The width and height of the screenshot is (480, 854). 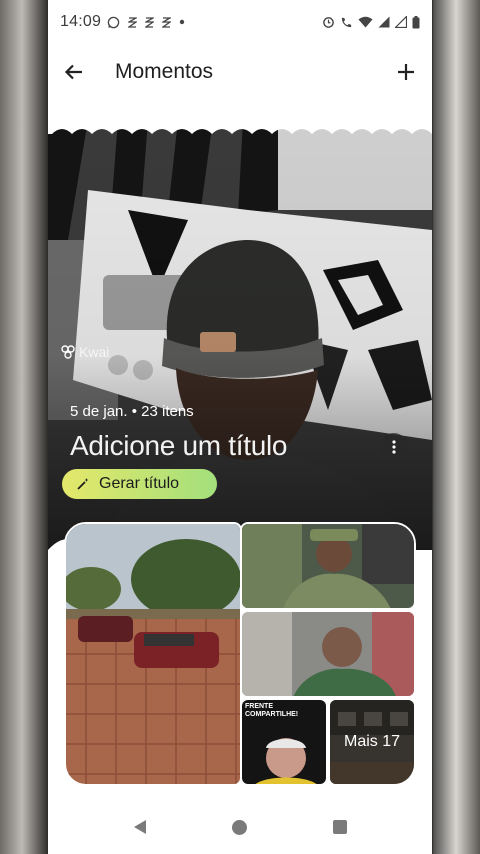 I want to click on status-bar: 14:09, so click(x=240, y=22).